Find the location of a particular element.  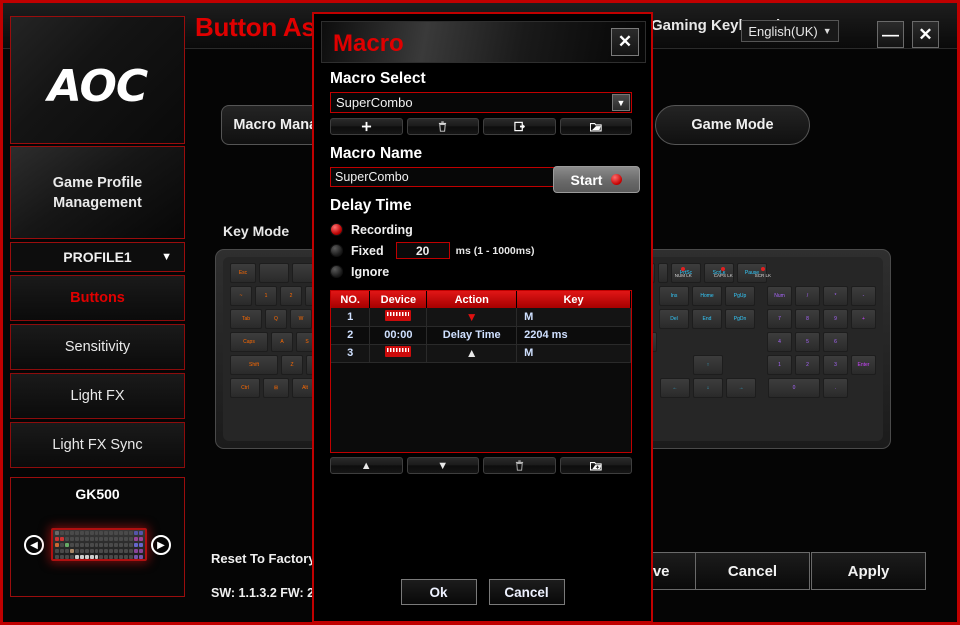

start-button-label: Start is located at coordinates (586, 179).